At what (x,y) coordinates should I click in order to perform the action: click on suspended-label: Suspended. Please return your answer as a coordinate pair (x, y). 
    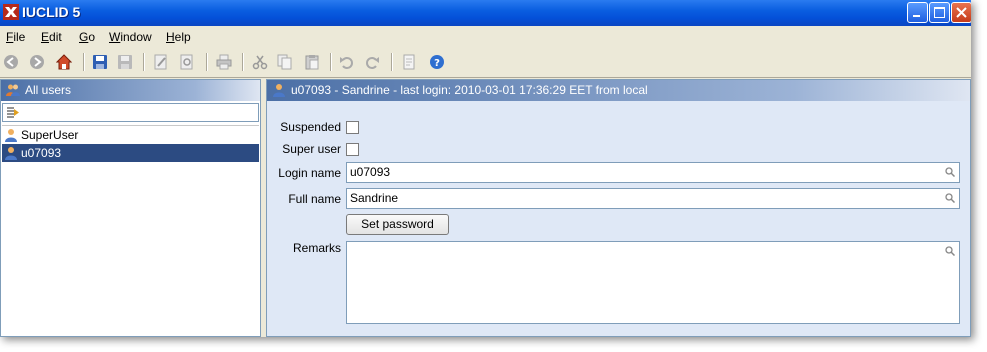
    Looking at the image, I should click on (310, 127).